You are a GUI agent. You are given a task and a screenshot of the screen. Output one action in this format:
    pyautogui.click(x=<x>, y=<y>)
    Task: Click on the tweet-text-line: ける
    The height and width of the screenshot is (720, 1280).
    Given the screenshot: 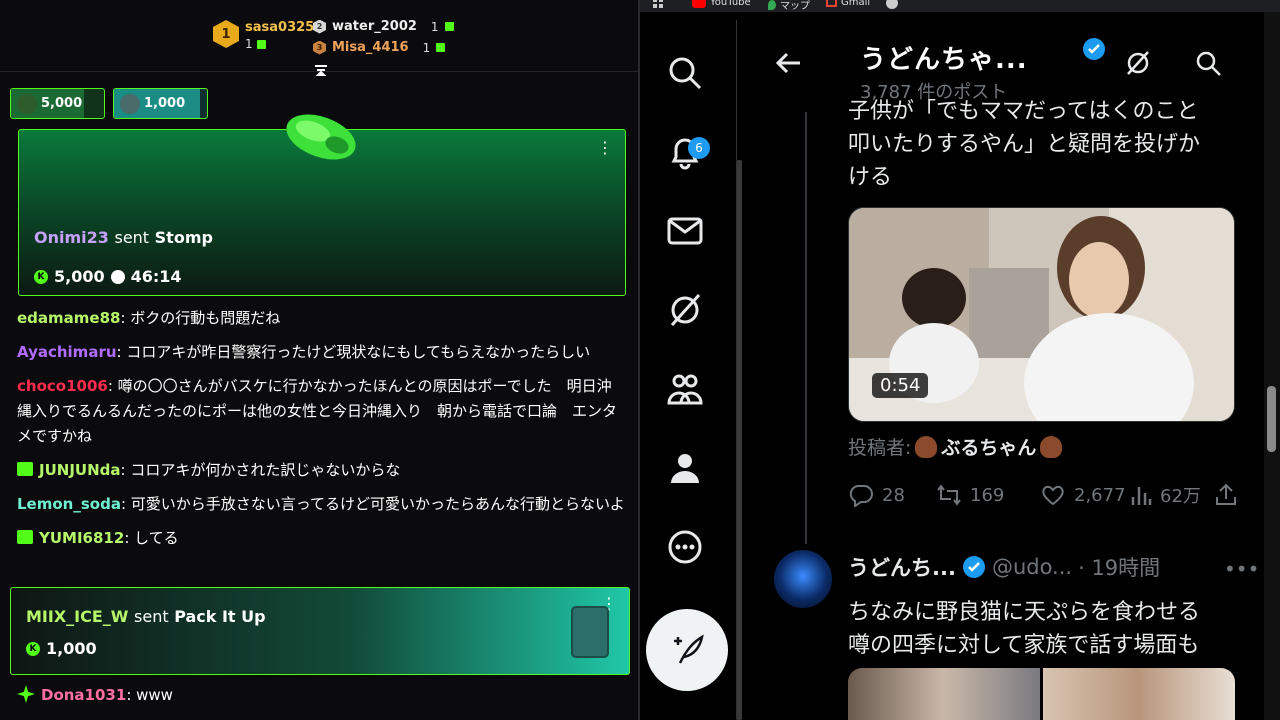 What is the action you would take?
    pyautogui.click(x=870, y=177)
    